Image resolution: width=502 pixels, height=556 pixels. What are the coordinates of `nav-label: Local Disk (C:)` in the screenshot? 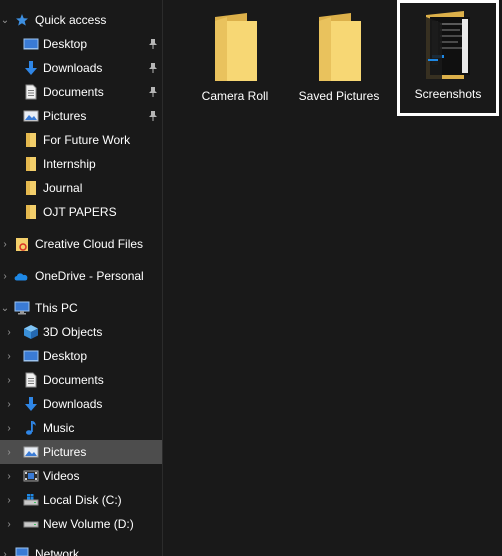 It's located at (82, 500).